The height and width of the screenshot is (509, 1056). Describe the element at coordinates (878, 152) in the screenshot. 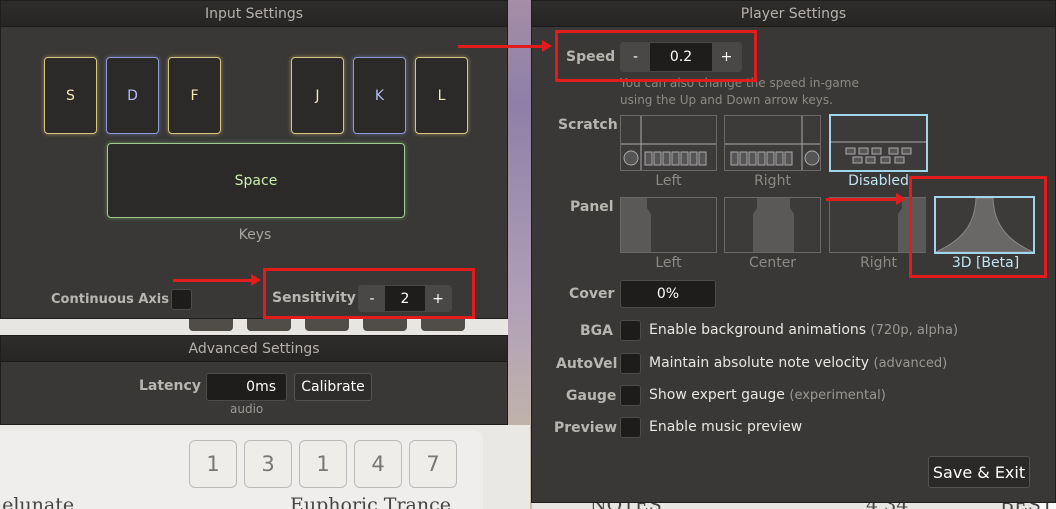

I see `scratch-disabled-preview-icon` at that location.